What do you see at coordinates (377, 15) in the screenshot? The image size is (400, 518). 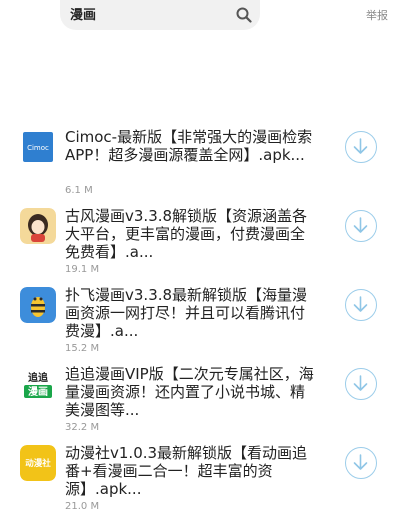 I see `report-link: 举报` at bounding box center [377, 15].